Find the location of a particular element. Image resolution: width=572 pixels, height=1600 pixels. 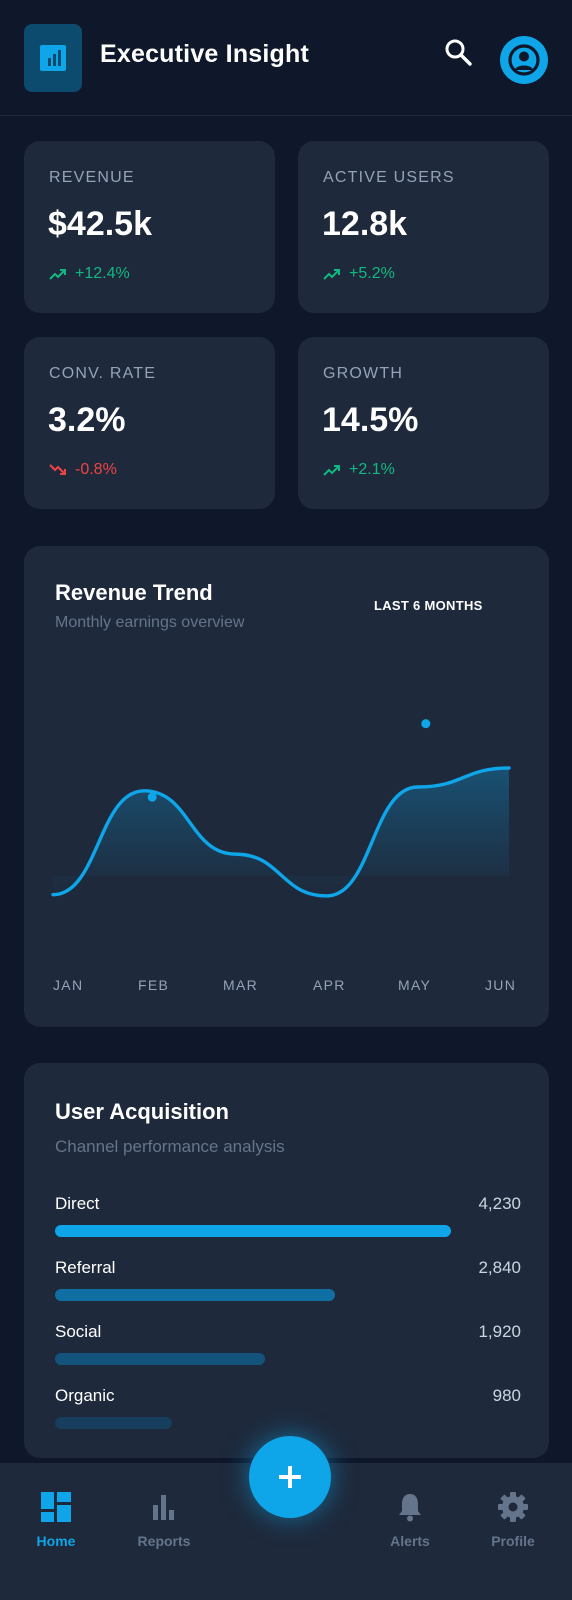

revenue-trend-chart is located at coordinates (281, 808).